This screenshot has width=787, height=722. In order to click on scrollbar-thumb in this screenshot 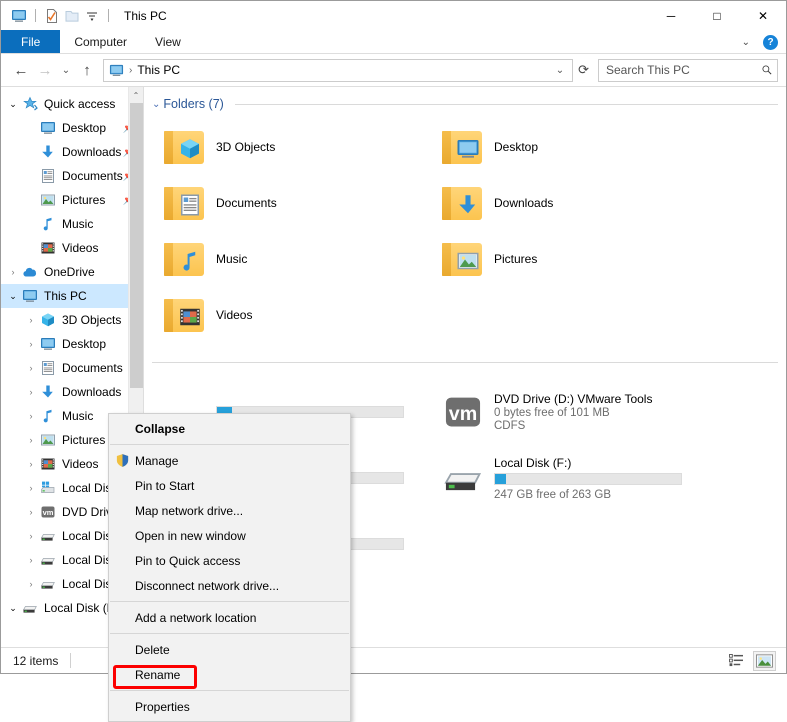, I will do `click(136, 245)`.